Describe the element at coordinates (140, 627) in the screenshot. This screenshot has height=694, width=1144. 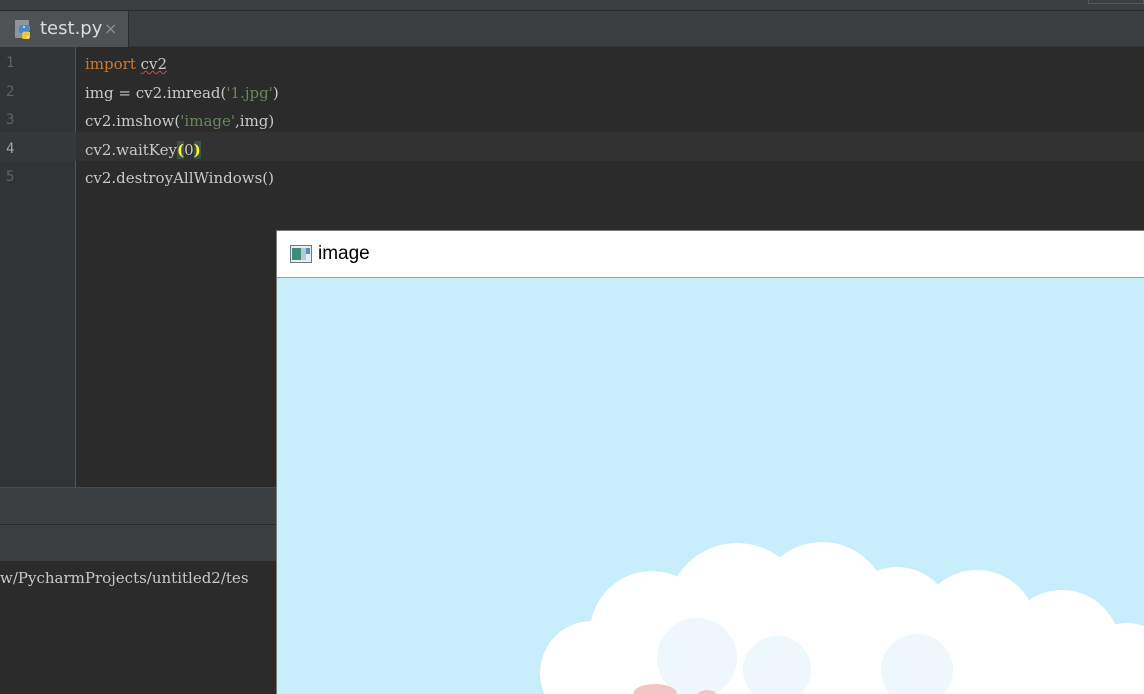
I see `run-console: w/PycharmProjects/untitled2/tes` at that location.